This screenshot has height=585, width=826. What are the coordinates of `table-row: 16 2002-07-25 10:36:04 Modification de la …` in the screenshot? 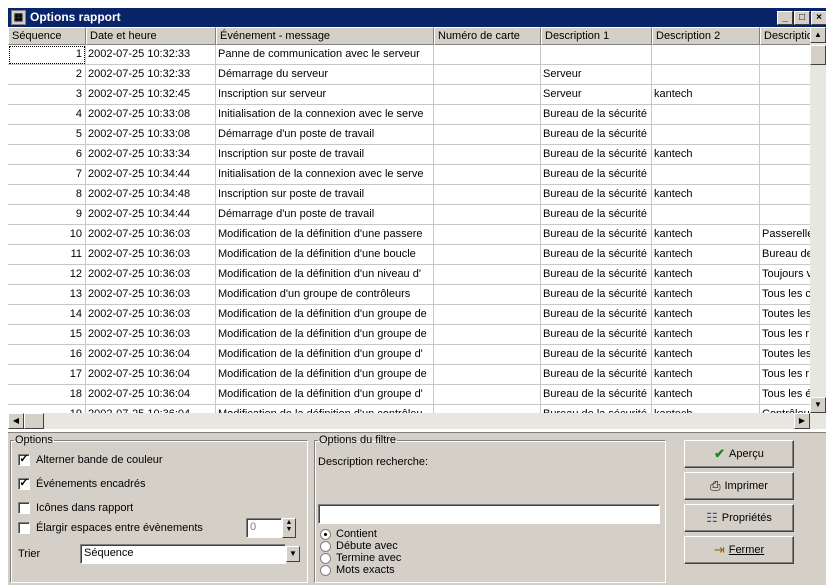 It's located at (414, 355).